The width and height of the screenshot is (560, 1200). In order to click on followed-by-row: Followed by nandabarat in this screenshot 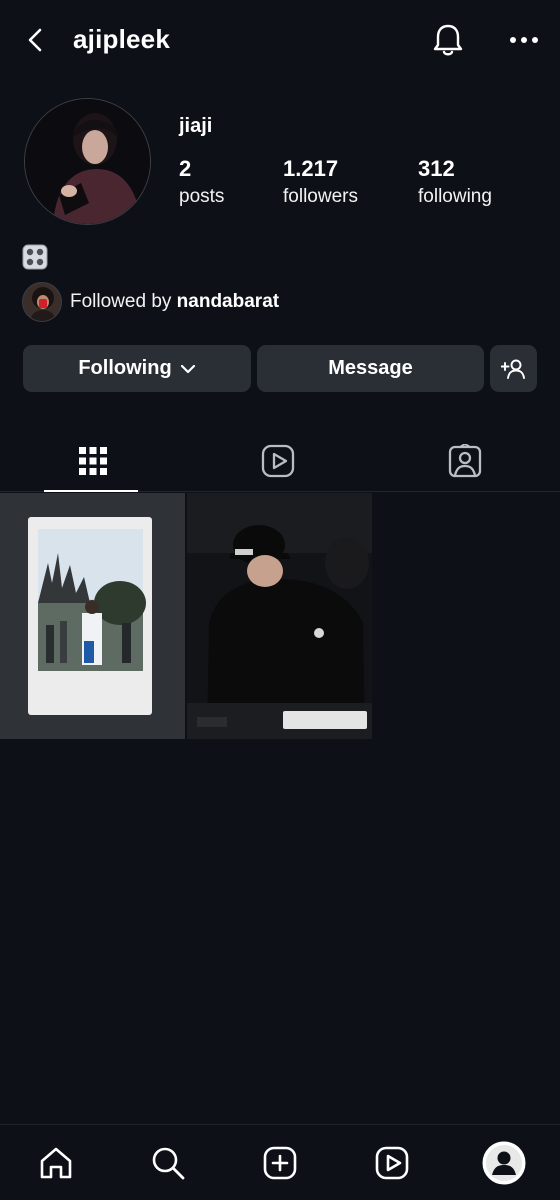, I will do `click(150, 302)`.